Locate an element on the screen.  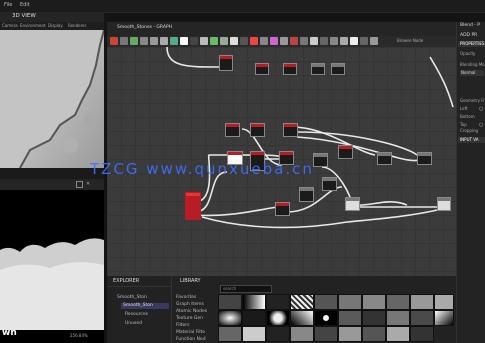
toolbar-dot-icon is located at coordinates (354, 41).